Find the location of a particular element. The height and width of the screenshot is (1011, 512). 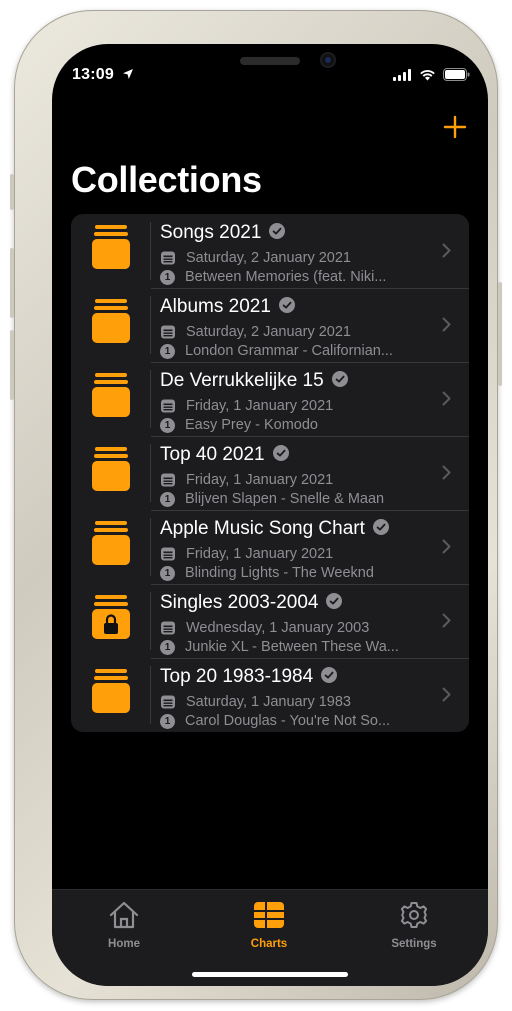

battery-icon is located at coordinates (456, 74).